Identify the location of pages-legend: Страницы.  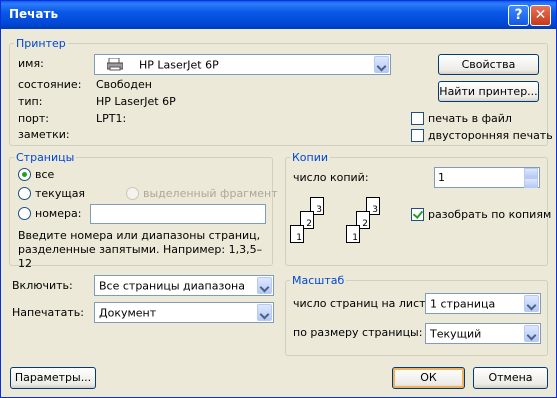
(45, 157).